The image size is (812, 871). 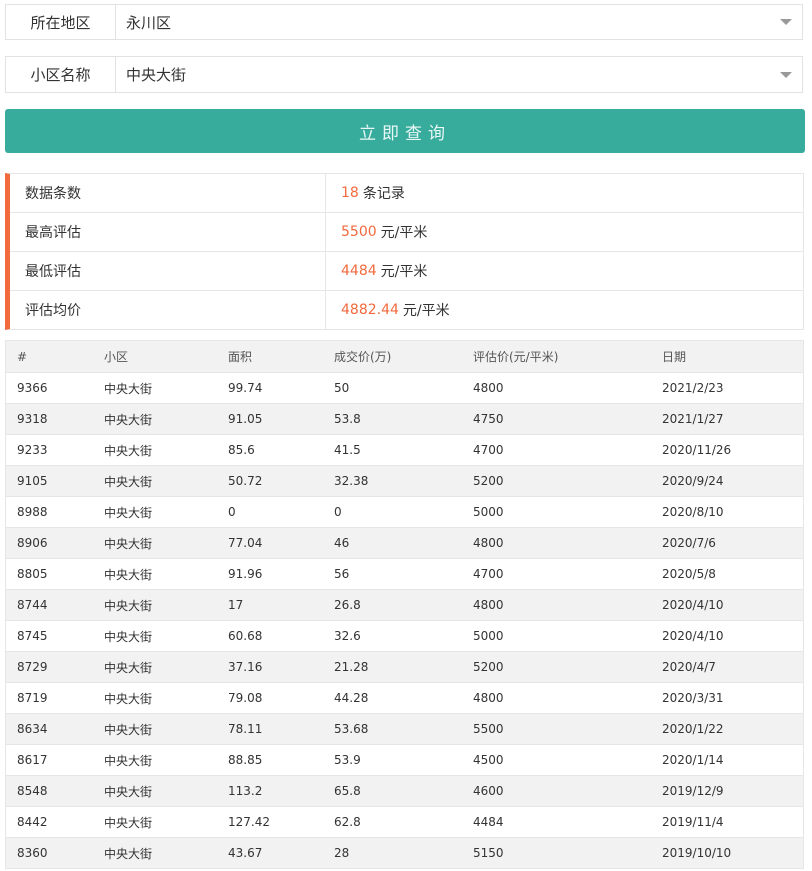 What do you see at coordinates (270, 450) in the screenshot?
I see `table-cell: 85.6` at bounding box center [270, 450].